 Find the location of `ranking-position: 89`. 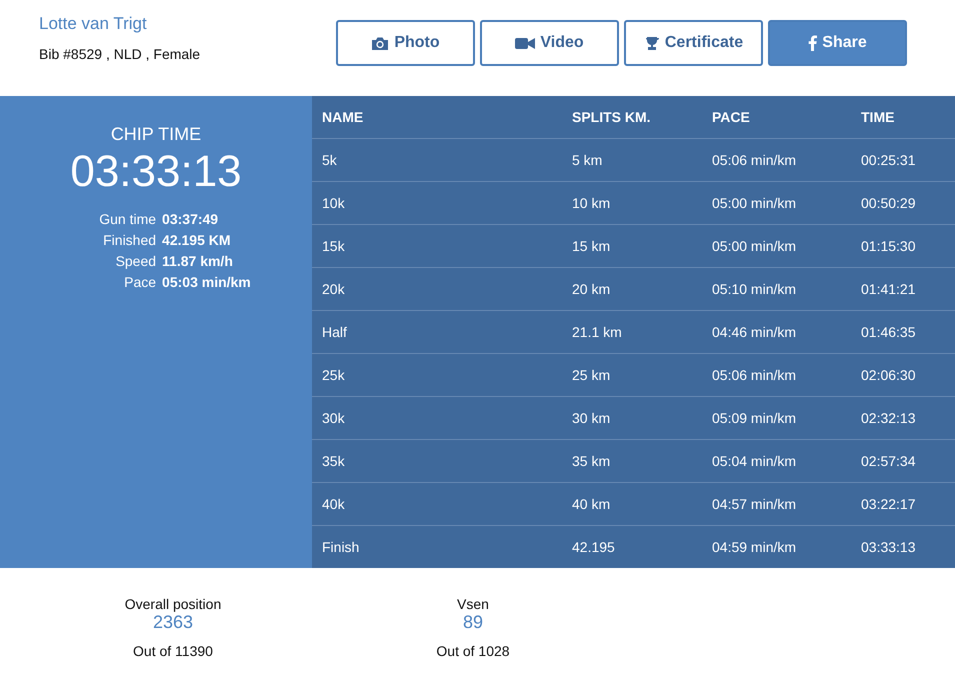

ranking-position: 89 is located at coordinates (473, 622).